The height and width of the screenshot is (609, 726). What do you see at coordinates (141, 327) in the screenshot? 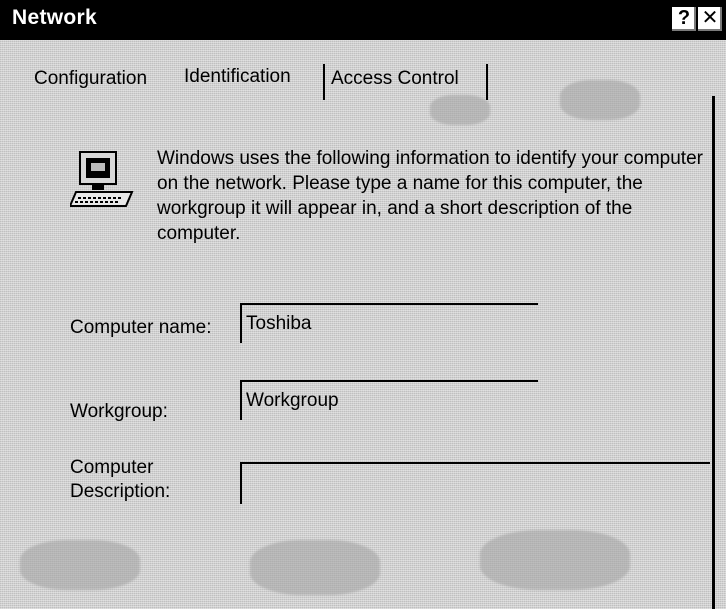
I see `computer-name-label: Computer name:` at bounding box center [141, 327].